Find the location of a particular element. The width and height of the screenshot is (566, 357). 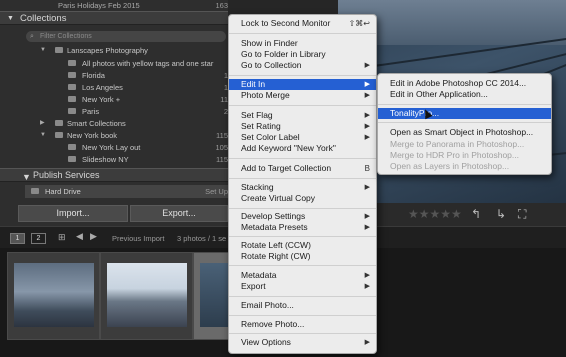

collection-row: All photos with yellow tags and one star is located at coordinates (148, 63).